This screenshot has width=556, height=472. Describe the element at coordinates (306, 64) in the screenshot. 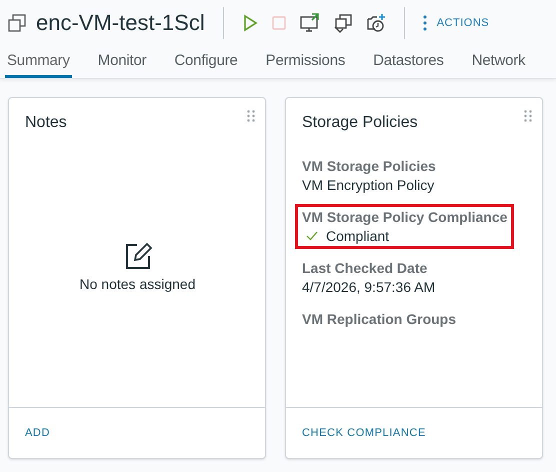

I see `tab: Permissions` at that location.